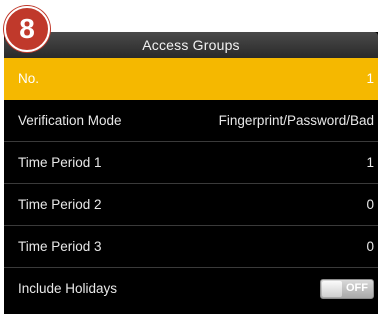  Describe the element at coordinates (191, 205) in the screenshot. I see `row-time-period-2: Time Period 2 0` at that location.